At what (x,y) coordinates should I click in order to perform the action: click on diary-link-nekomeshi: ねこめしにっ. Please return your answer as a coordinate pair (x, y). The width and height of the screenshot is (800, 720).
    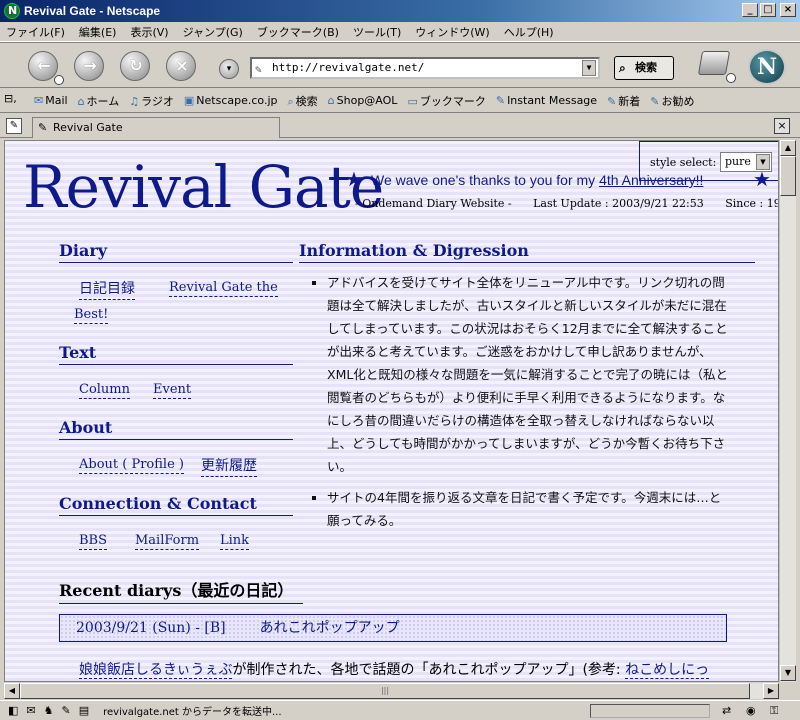
    Looking at the image, I should click on (667, 670).